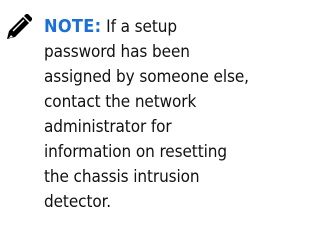 The height and width of the screenshot is (243, 333). I want to click on note-label: NOTE:, so click(73, 26).